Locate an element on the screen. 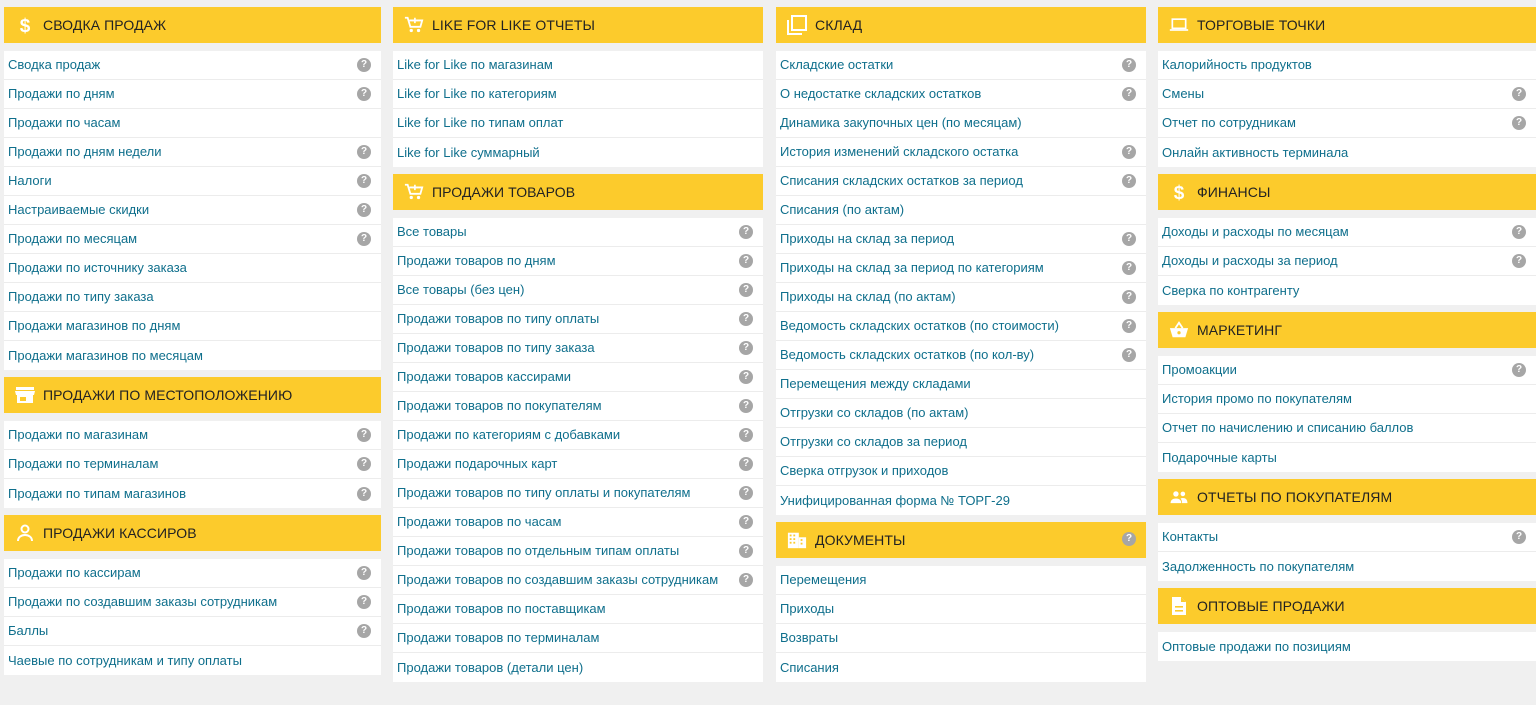 Image resolution: width=1536 pixels, height=705 pixels. report-link: Продажи товаров по часам is located at coordinates (479, 522).